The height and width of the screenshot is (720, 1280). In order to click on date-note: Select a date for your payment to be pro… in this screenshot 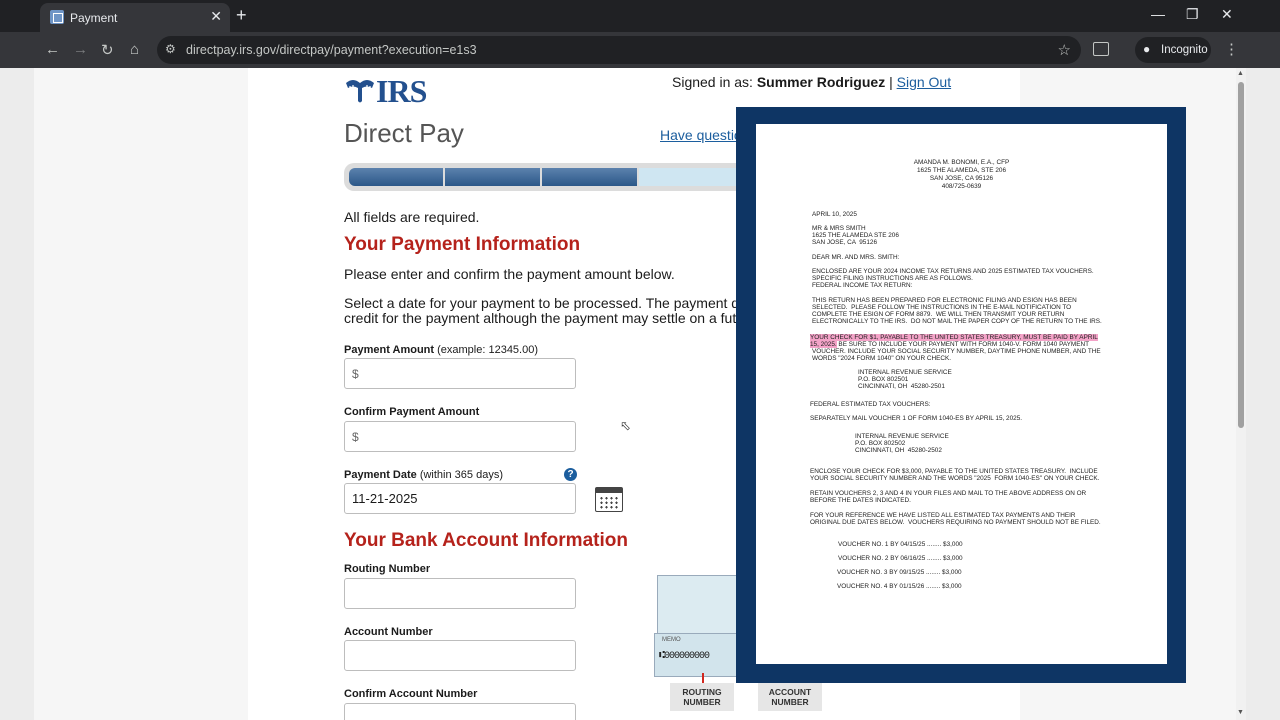, I will do `click(579, 310)`.